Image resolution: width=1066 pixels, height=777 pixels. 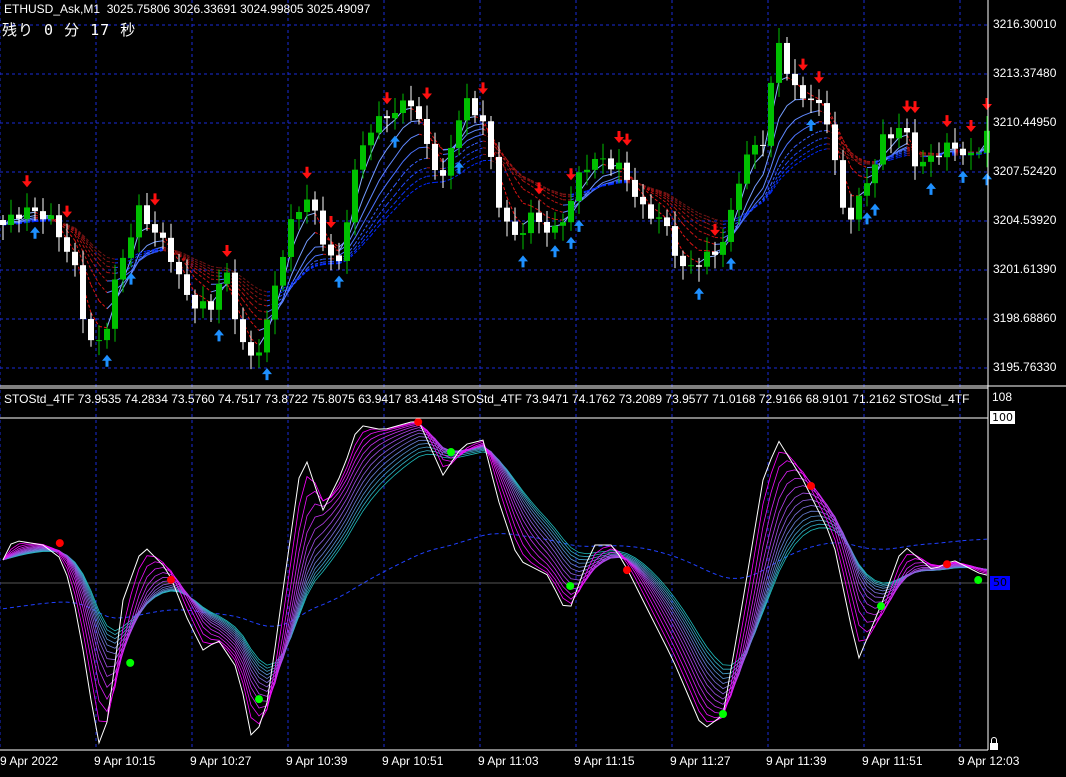 What do you see at coordinates (1025, 24) in the screenshot?
I see `price-tick-label: 3216.30010` at bounding box center [1025, 24].